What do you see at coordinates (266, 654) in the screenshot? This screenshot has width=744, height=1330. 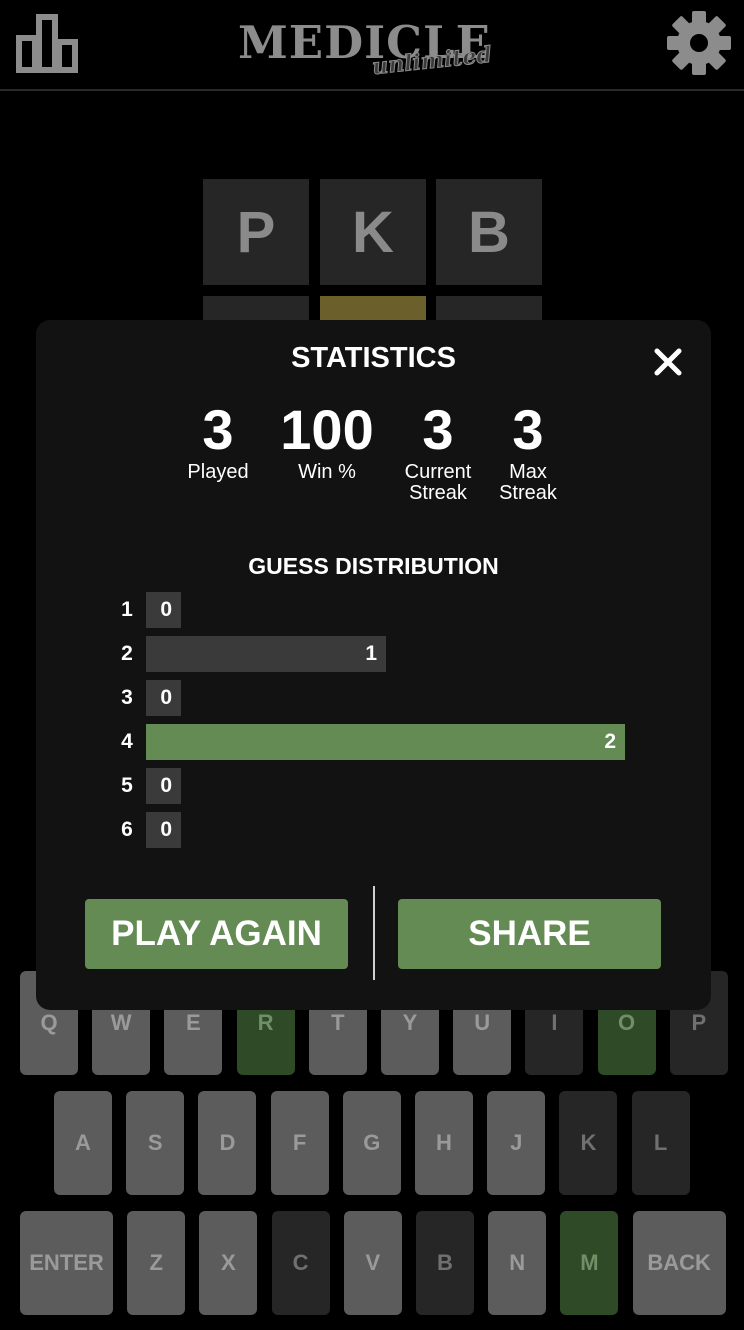 I see `distribution-bar: 1` at bounding box center [266, 654].